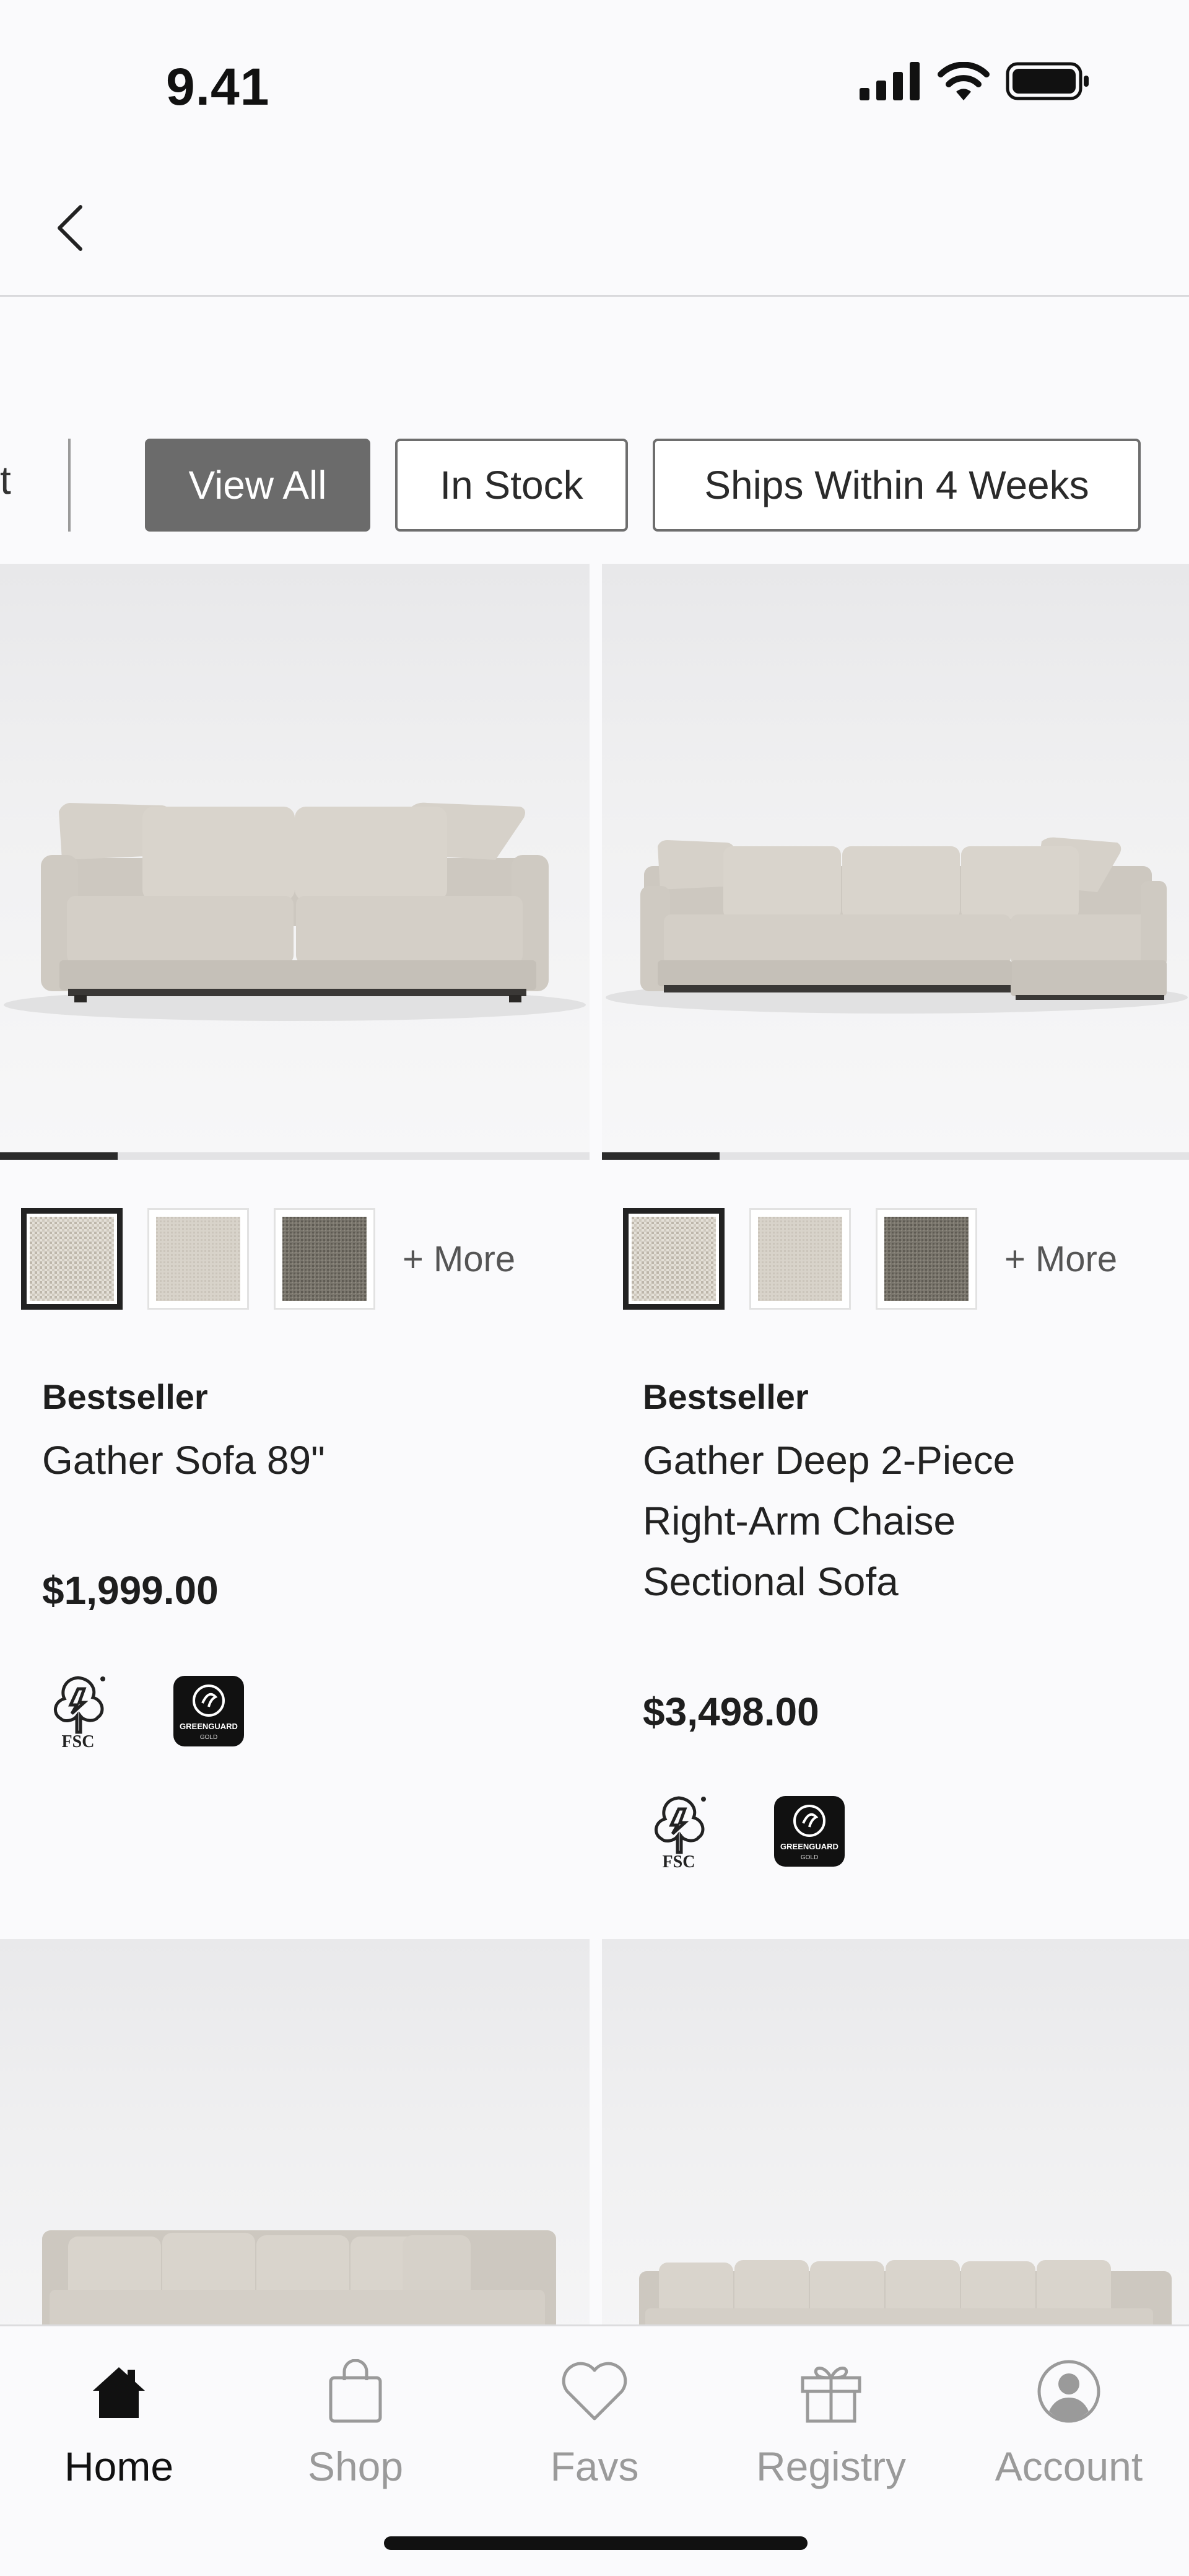 The image size is (1189, 2576). Describe the element at coordinates (119, 2466) in the screenshot. I see `tab-label: Home` at that location.